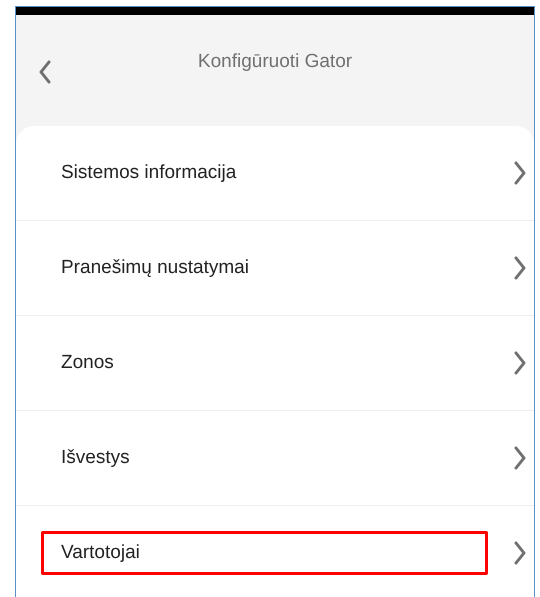 This screenshot has width=540, height=597. Describe the element at coordinates (95, 458) in the screenshot. I see `menu-item-label: Išvestys` at that location.